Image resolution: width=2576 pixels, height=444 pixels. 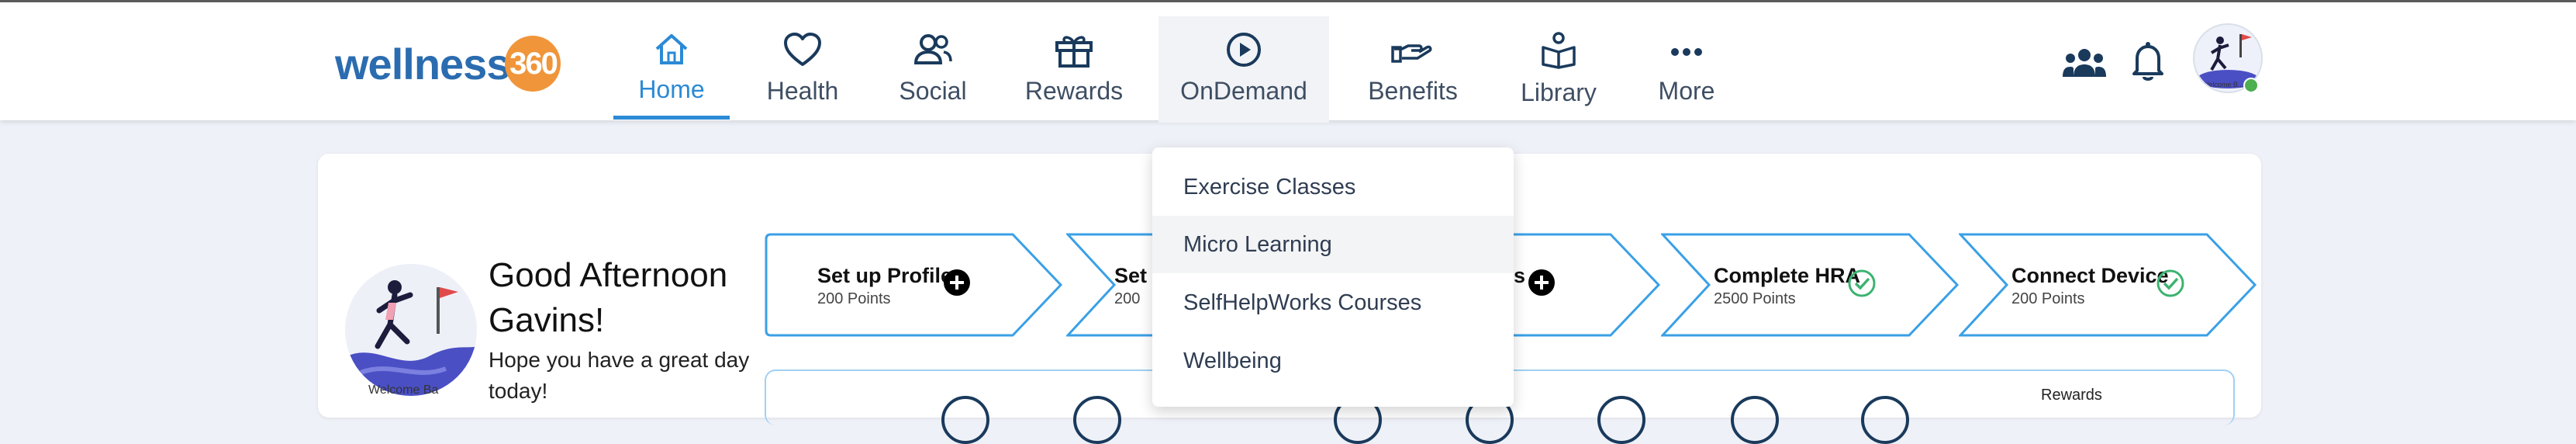 I want to click on nav-benefits: Benefits, so click(x=1413, y=69).